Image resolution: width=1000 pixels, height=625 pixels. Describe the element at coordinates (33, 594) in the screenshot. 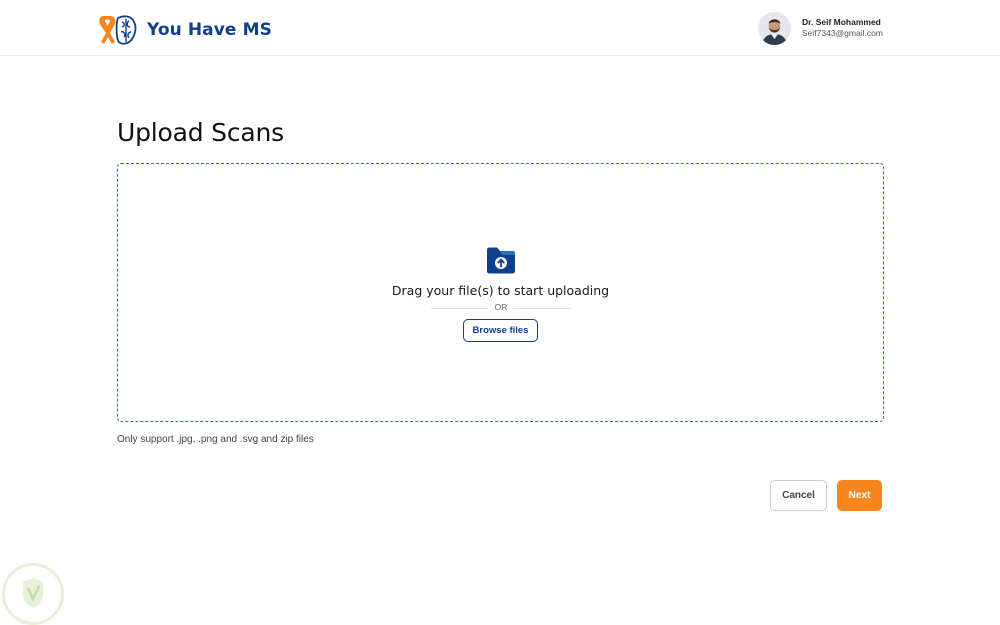

I see `watermark-logo` at that location.